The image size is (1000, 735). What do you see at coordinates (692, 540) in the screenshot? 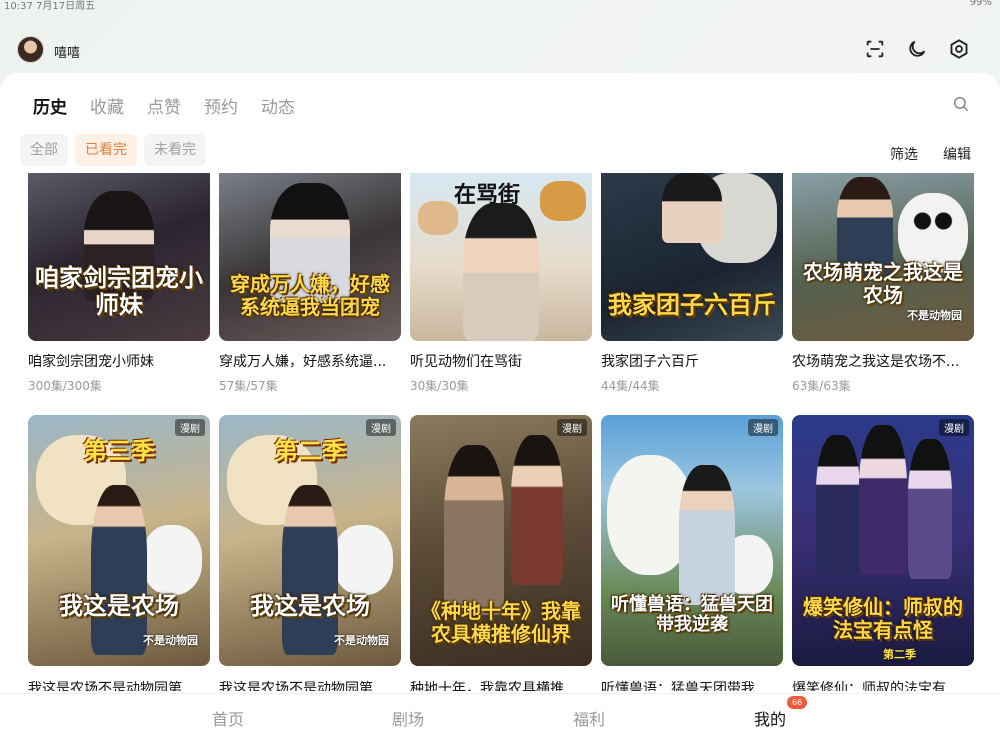
I see `drama-poster: 漫剧 听懂兽语：猛兽天团带我逆袭` at bounding box center [692, 540].